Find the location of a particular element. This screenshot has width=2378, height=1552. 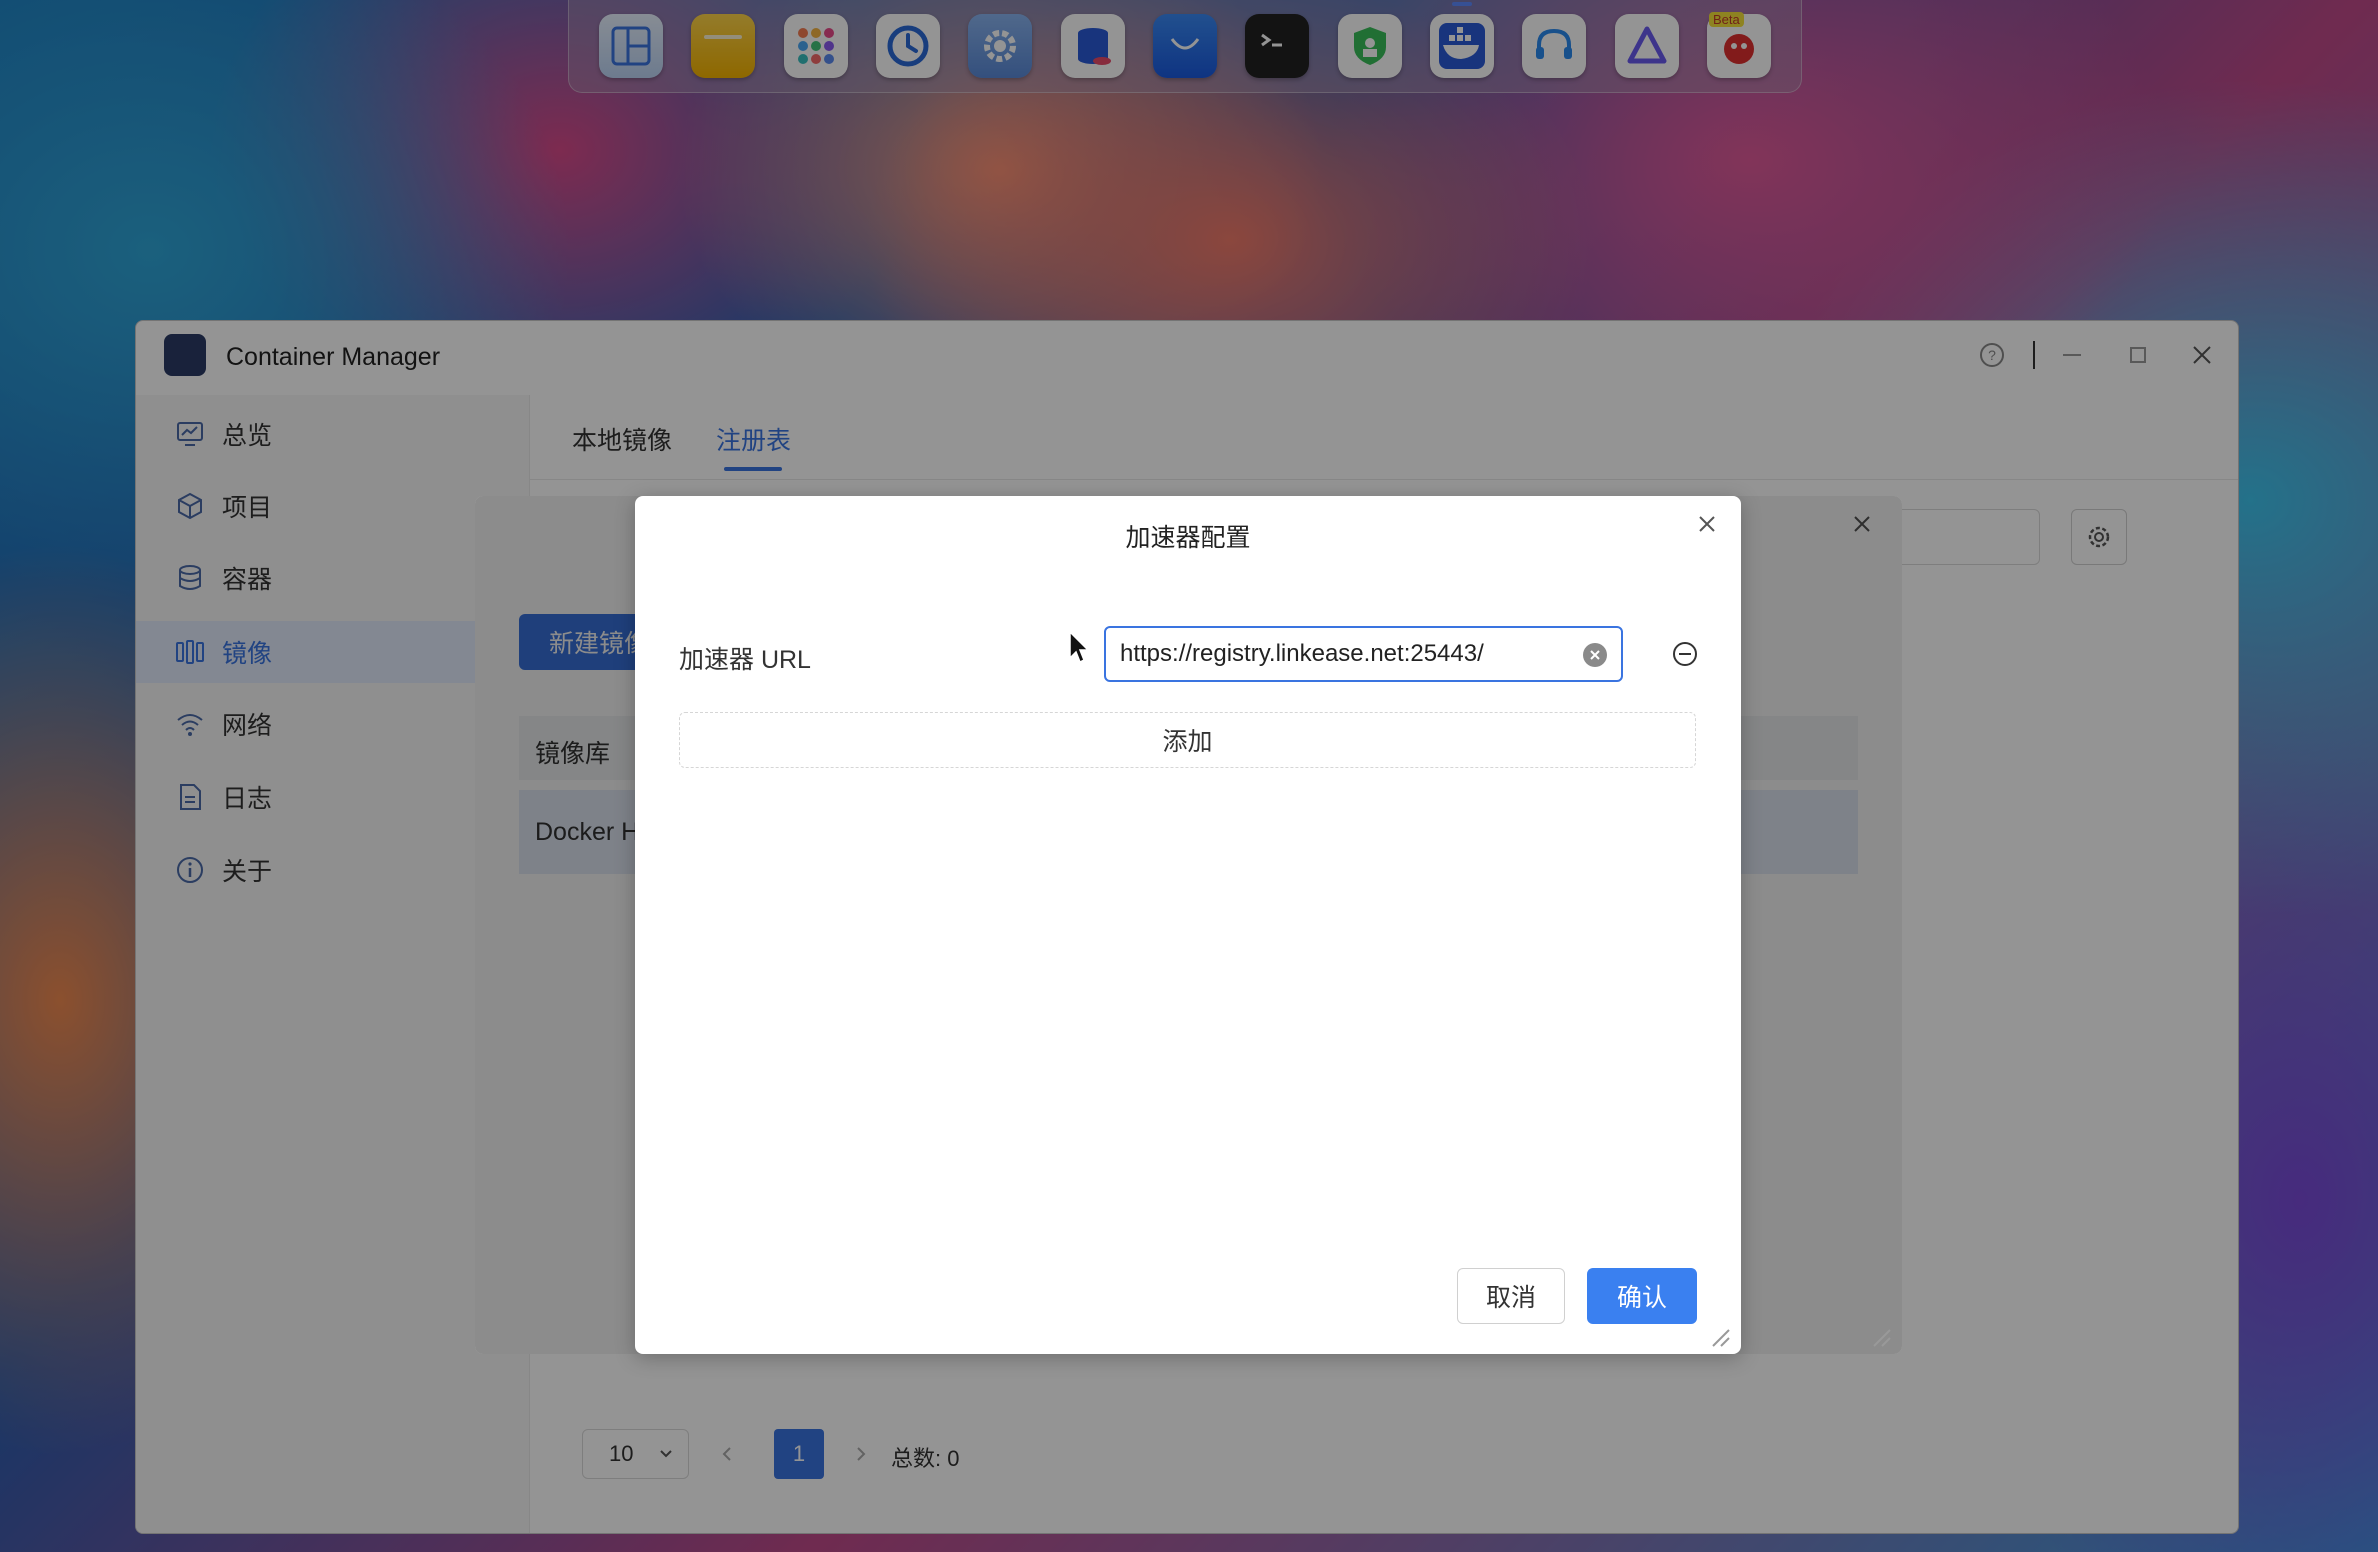

accelerator-url-field is located at coordinates (1363, 654).